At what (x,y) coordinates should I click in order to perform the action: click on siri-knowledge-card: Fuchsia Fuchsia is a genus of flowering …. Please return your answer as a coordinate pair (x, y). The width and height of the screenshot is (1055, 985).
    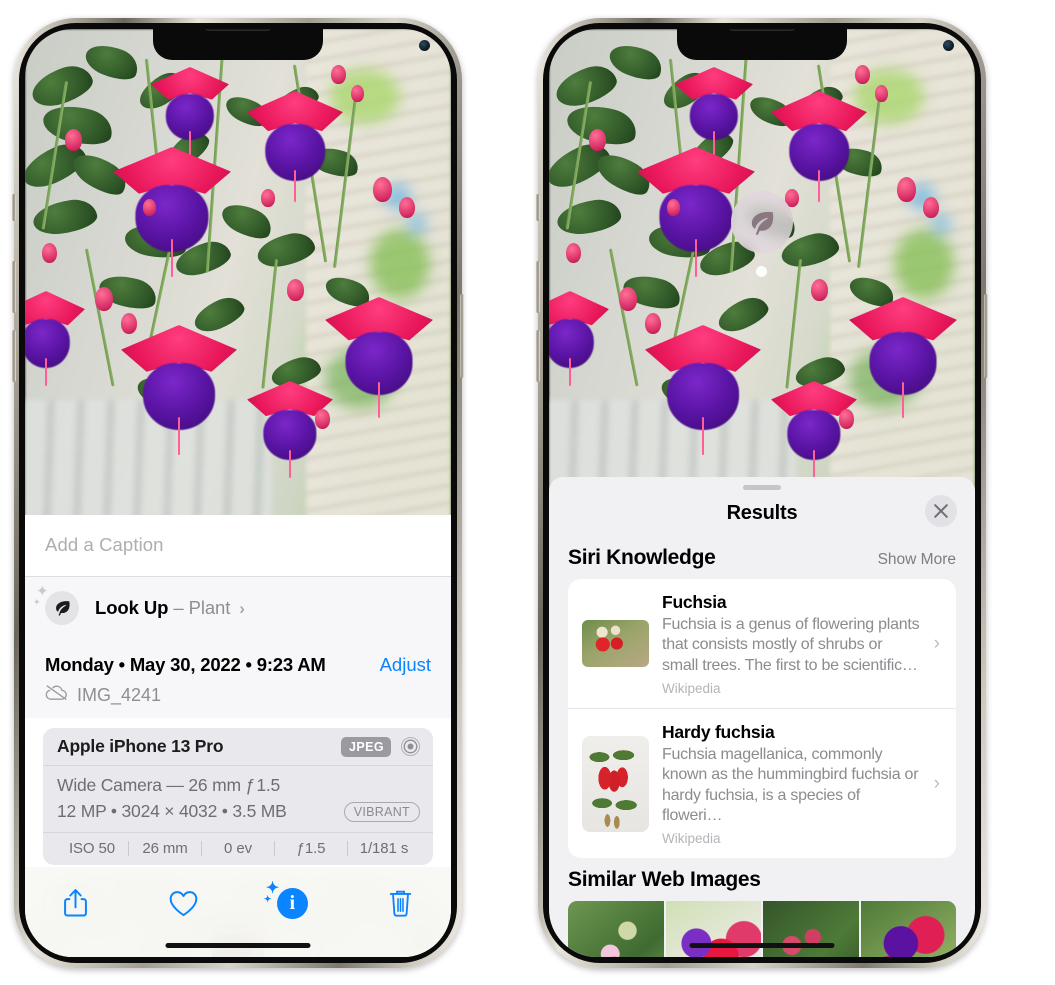
    Looking at the image, I should click on (762, 719).